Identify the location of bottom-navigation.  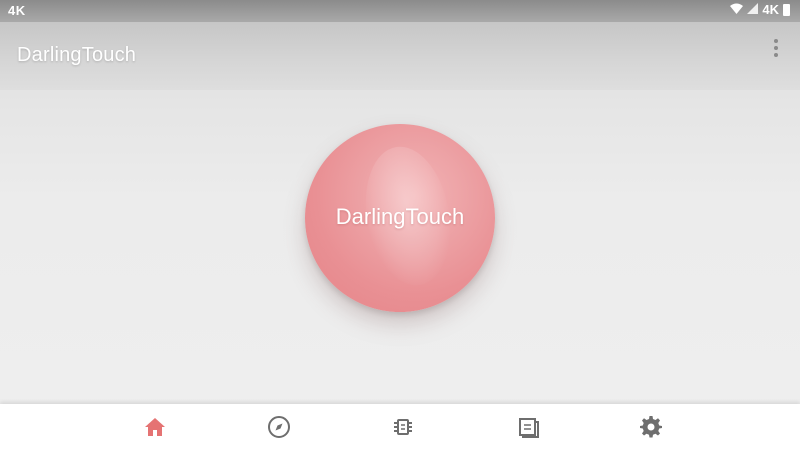
(400, 427).